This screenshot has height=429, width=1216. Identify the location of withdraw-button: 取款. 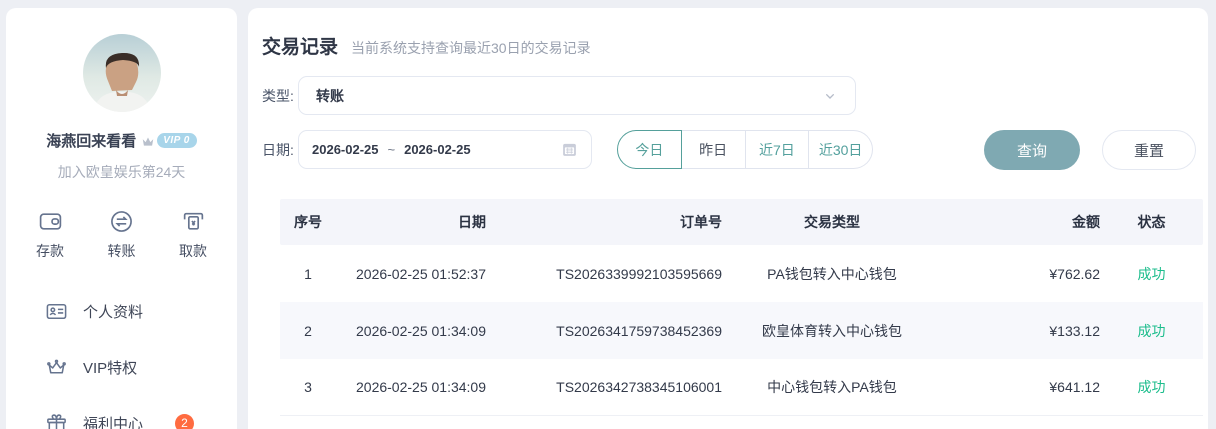
(193, 235).